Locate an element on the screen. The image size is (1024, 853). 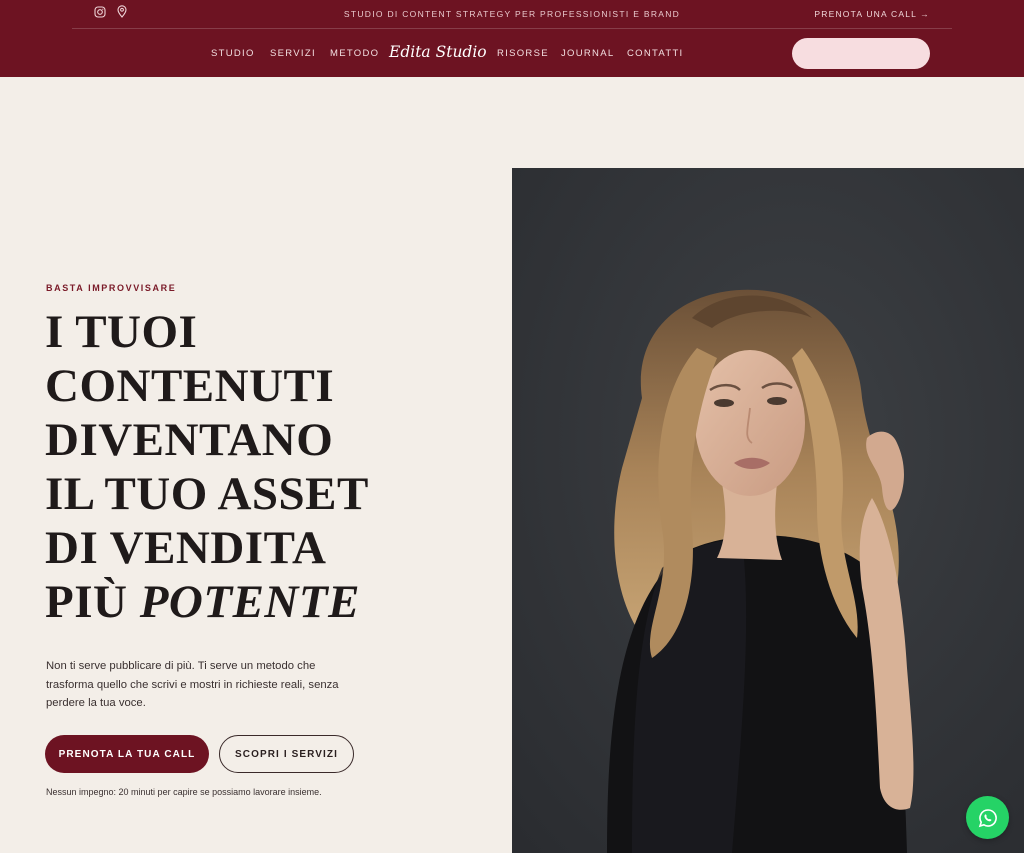
whatsapp-icon is located at coordinates (987, 817).